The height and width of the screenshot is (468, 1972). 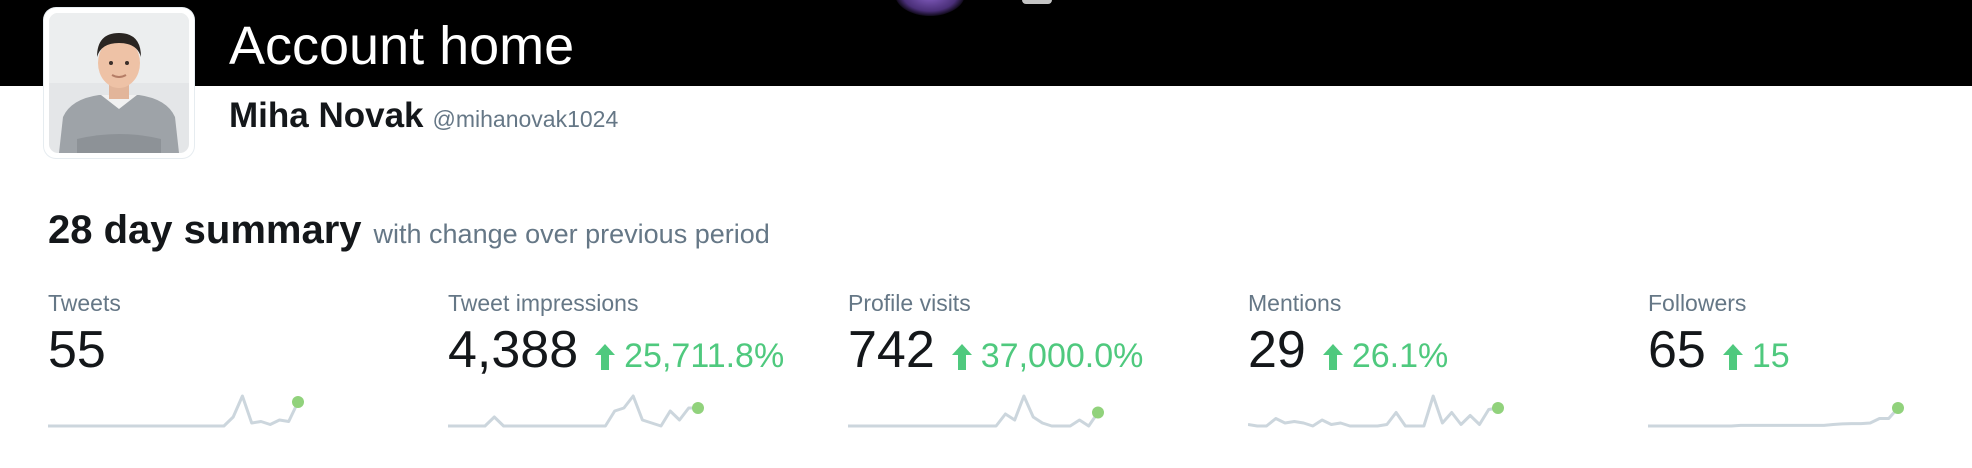 I want to click on metric-value: 65, so click(x=1677, y=350).